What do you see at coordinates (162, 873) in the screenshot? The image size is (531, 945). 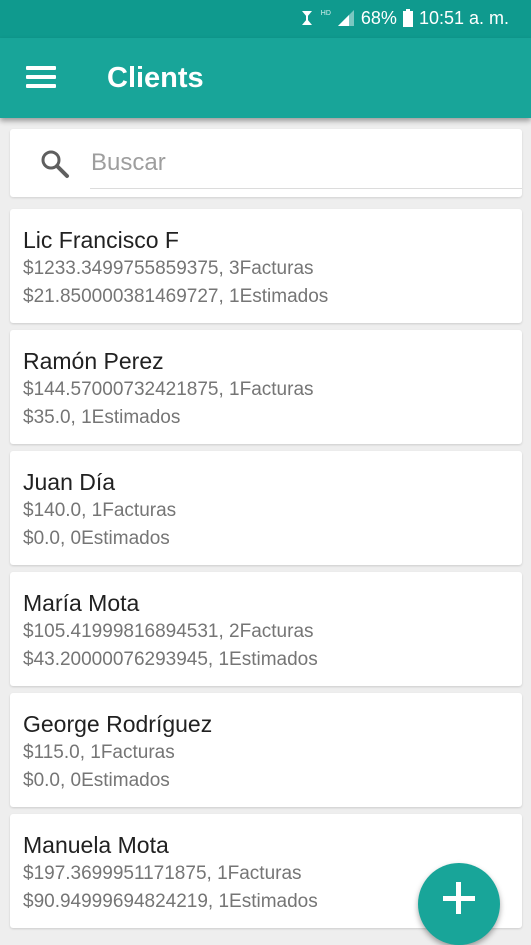 I see `client-invoices-summary: $197.3699951171875, 1Facturas` at bounding box center [162, 873].